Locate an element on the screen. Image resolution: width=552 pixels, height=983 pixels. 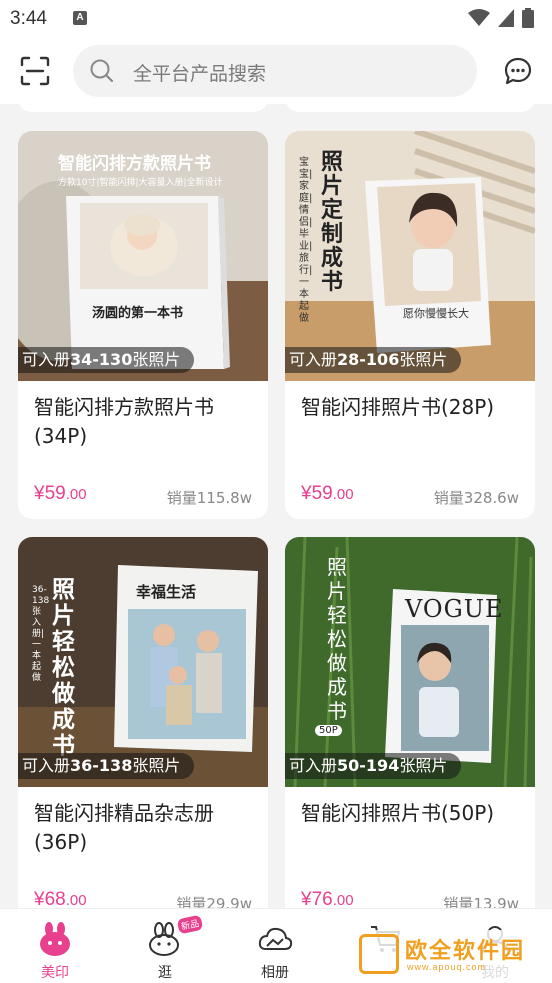
notification-icon: A is located at coordinates (80, 18).